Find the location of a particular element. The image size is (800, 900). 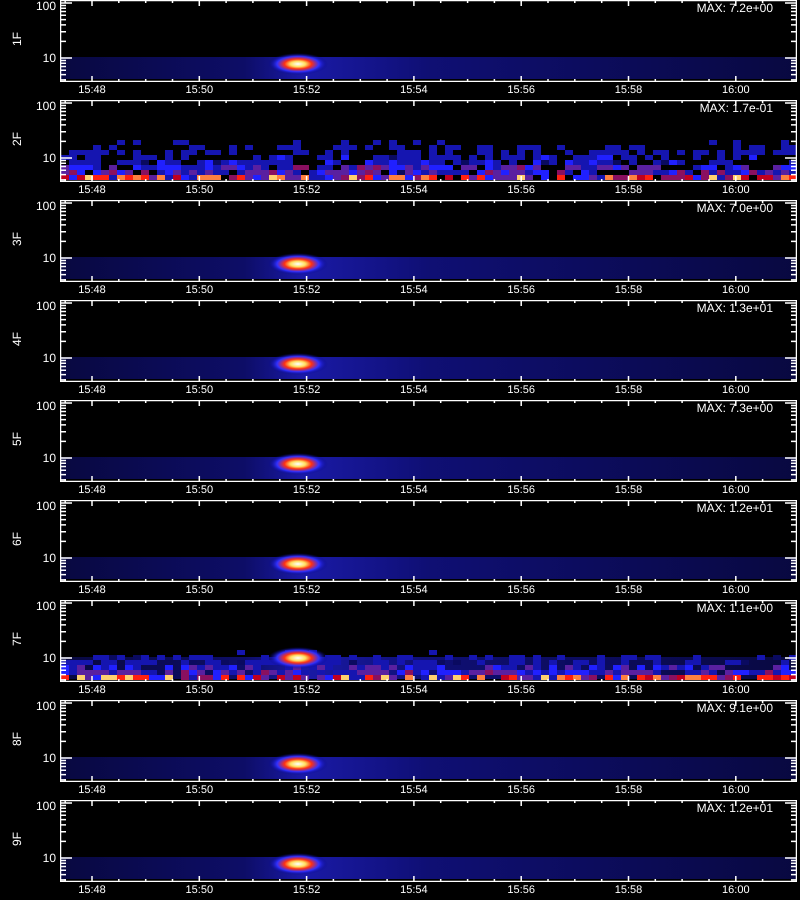

channel-label: 6F is located at coordinates (17, 539).